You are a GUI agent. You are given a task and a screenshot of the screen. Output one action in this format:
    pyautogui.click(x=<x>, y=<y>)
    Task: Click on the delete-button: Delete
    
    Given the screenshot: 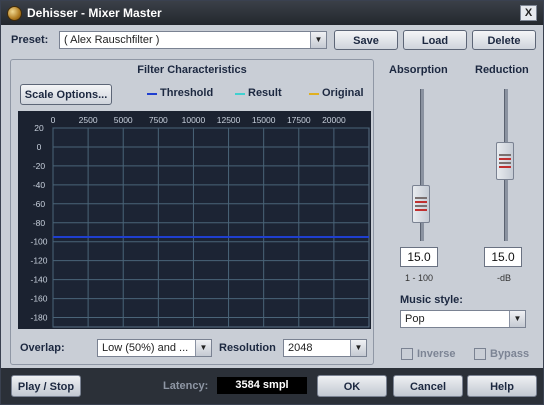 What is the action you would take?
    pyautogui.click(x=504, y=40)
    